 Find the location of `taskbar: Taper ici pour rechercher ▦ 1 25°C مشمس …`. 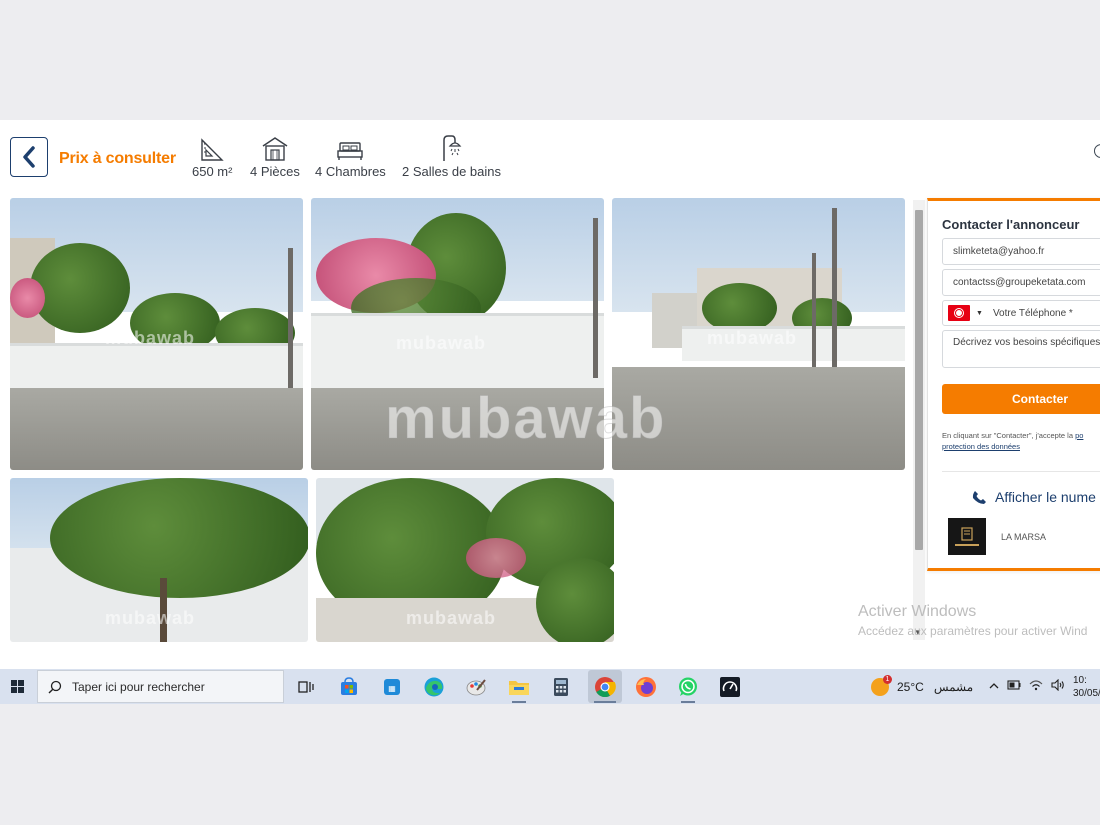

taskbar: Taper ici pour rechercher ▦ 1 25°C مشمس … is located at coordinates (550, 686).